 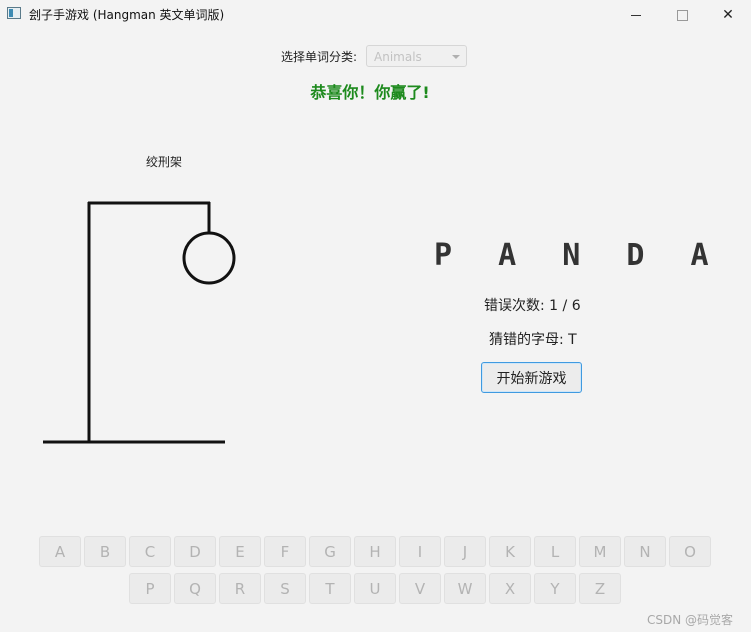 What do you see at coordinates (600, 588) in the screenshot?
I see `key-z: Z` at bounding box center [600, 588].